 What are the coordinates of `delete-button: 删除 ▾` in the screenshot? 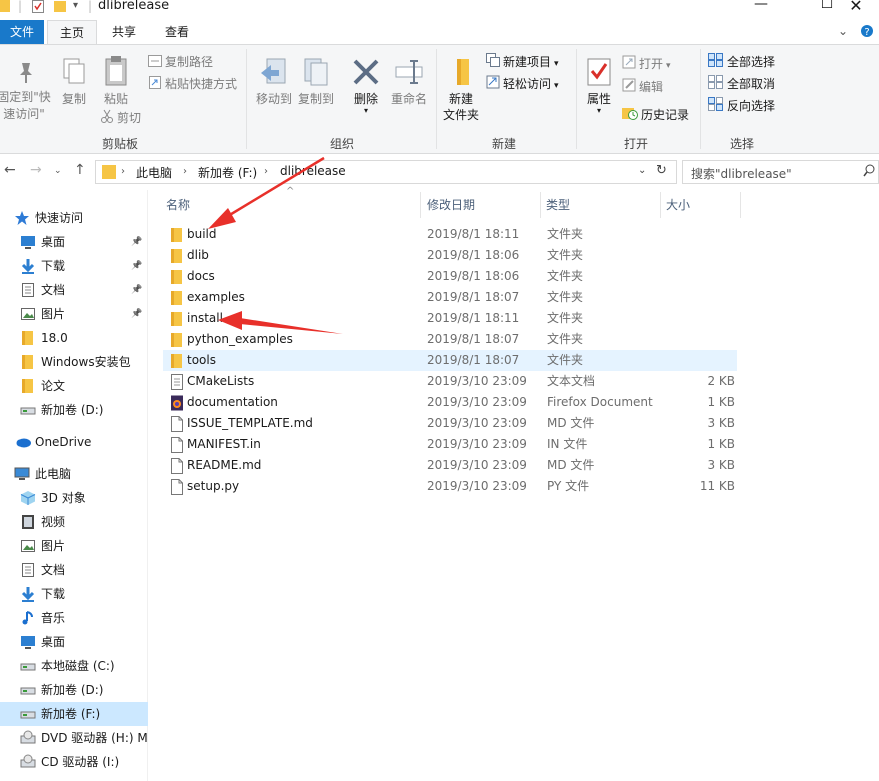 It's located at (366, 86).